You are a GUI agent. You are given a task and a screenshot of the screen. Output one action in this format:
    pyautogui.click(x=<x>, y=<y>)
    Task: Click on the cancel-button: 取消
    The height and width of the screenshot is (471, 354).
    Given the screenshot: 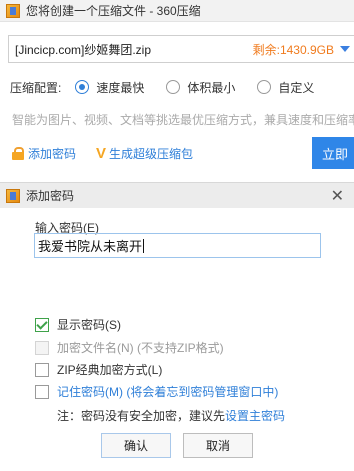 What is the action you would take?
    pyautogui.click(x=218, y=445)
    